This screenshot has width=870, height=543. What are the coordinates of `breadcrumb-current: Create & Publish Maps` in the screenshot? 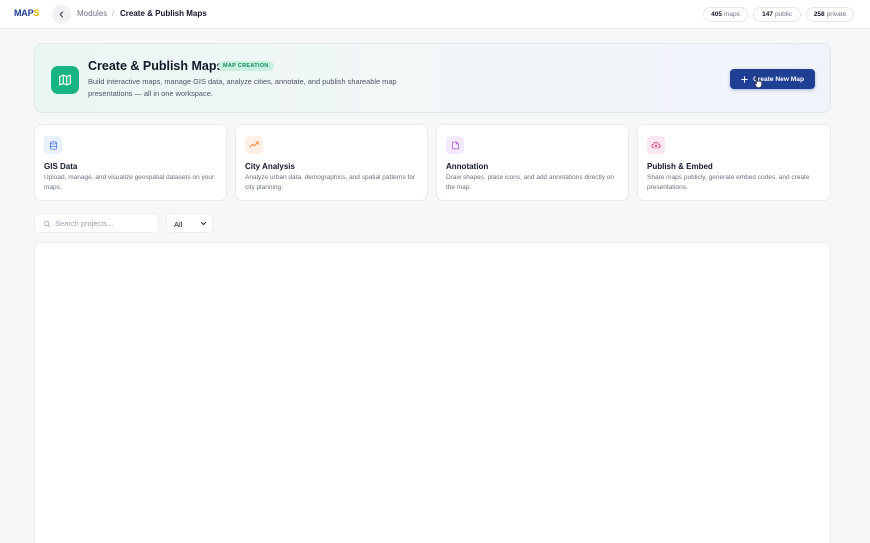 It's located at (163, 13).